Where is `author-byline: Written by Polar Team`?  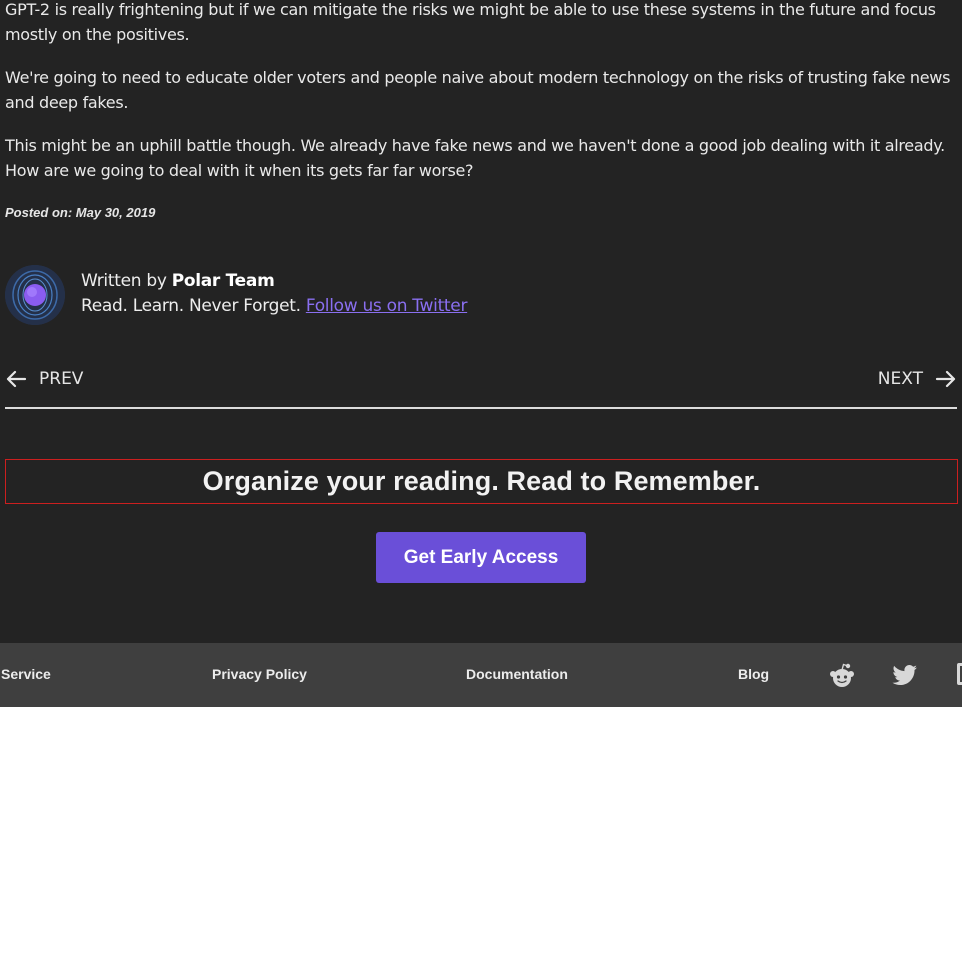
author-byline: Written by Polar Team is located at coordinates (178, 281).